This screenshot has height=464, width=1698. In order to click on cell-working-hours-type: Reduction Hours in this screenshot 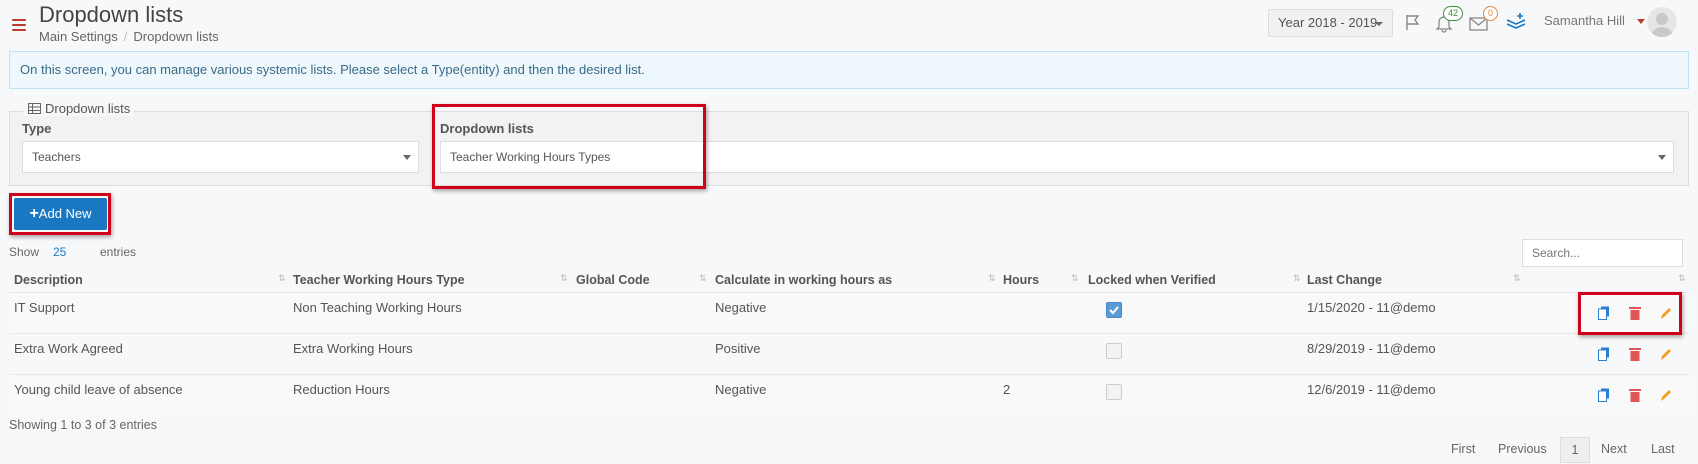, I will do `click(341, 389)`.